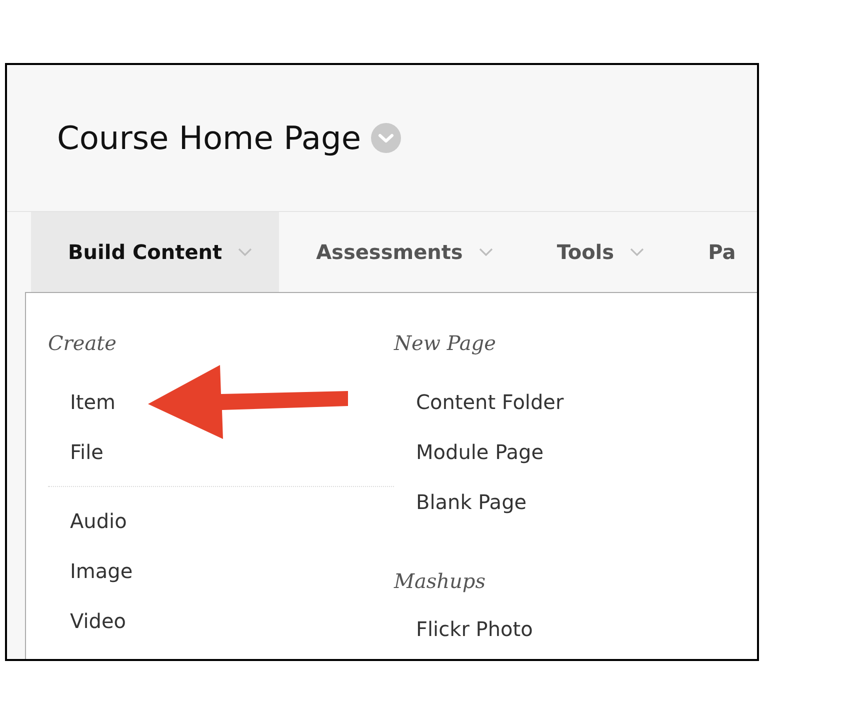 The image size is (864, 720). I want to click on menu-item: Content Folder, so click(490, 402).